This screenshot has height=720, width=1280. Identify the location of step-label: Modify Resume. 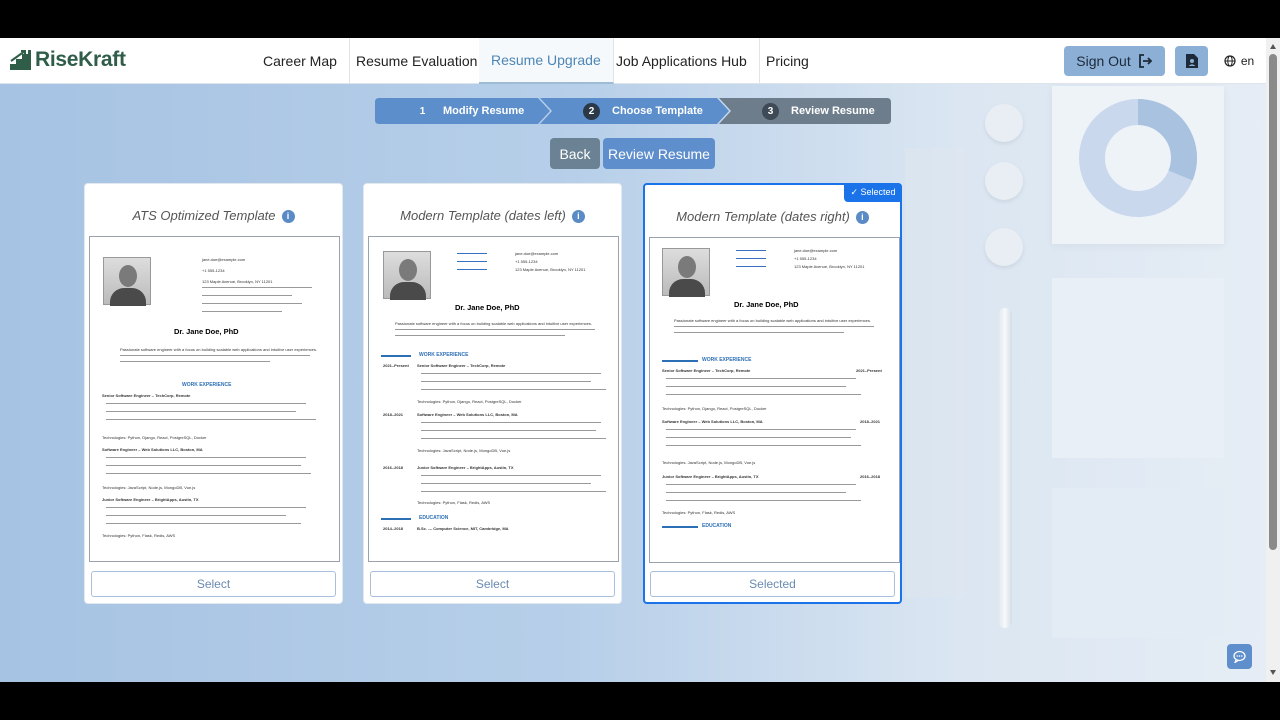
(484, 111).